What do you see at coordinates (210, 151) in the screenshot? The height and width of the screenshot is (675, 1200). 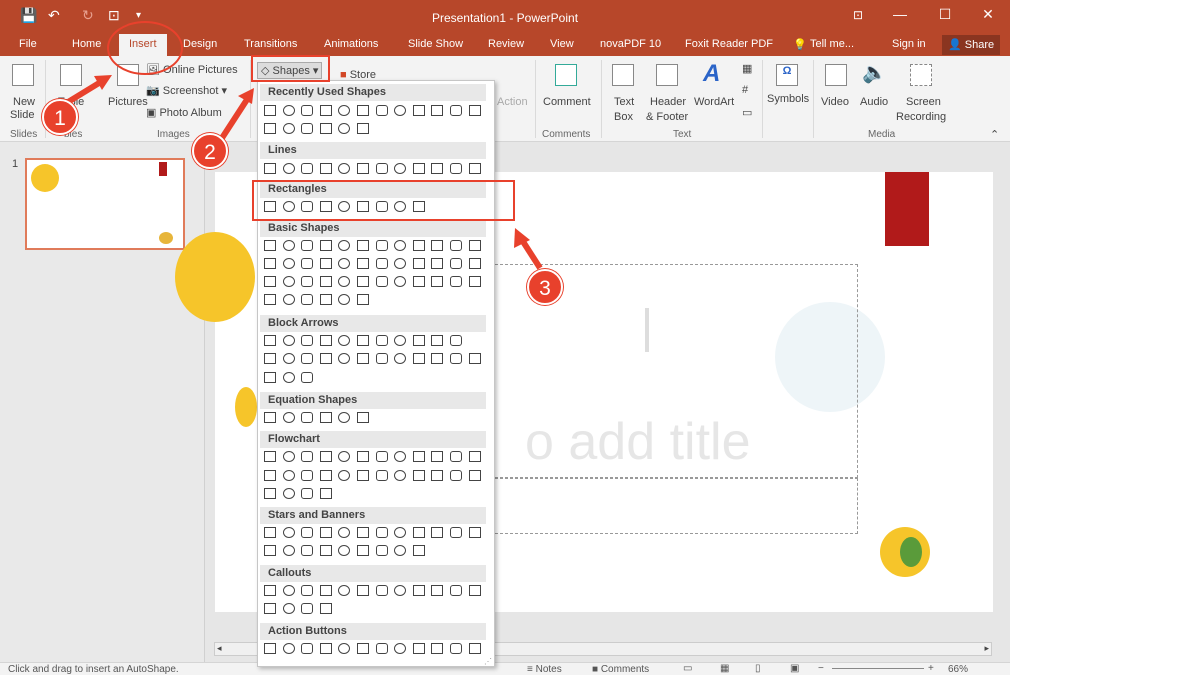 I see `step-2-badge: 2` at bounding box center [210, 151].